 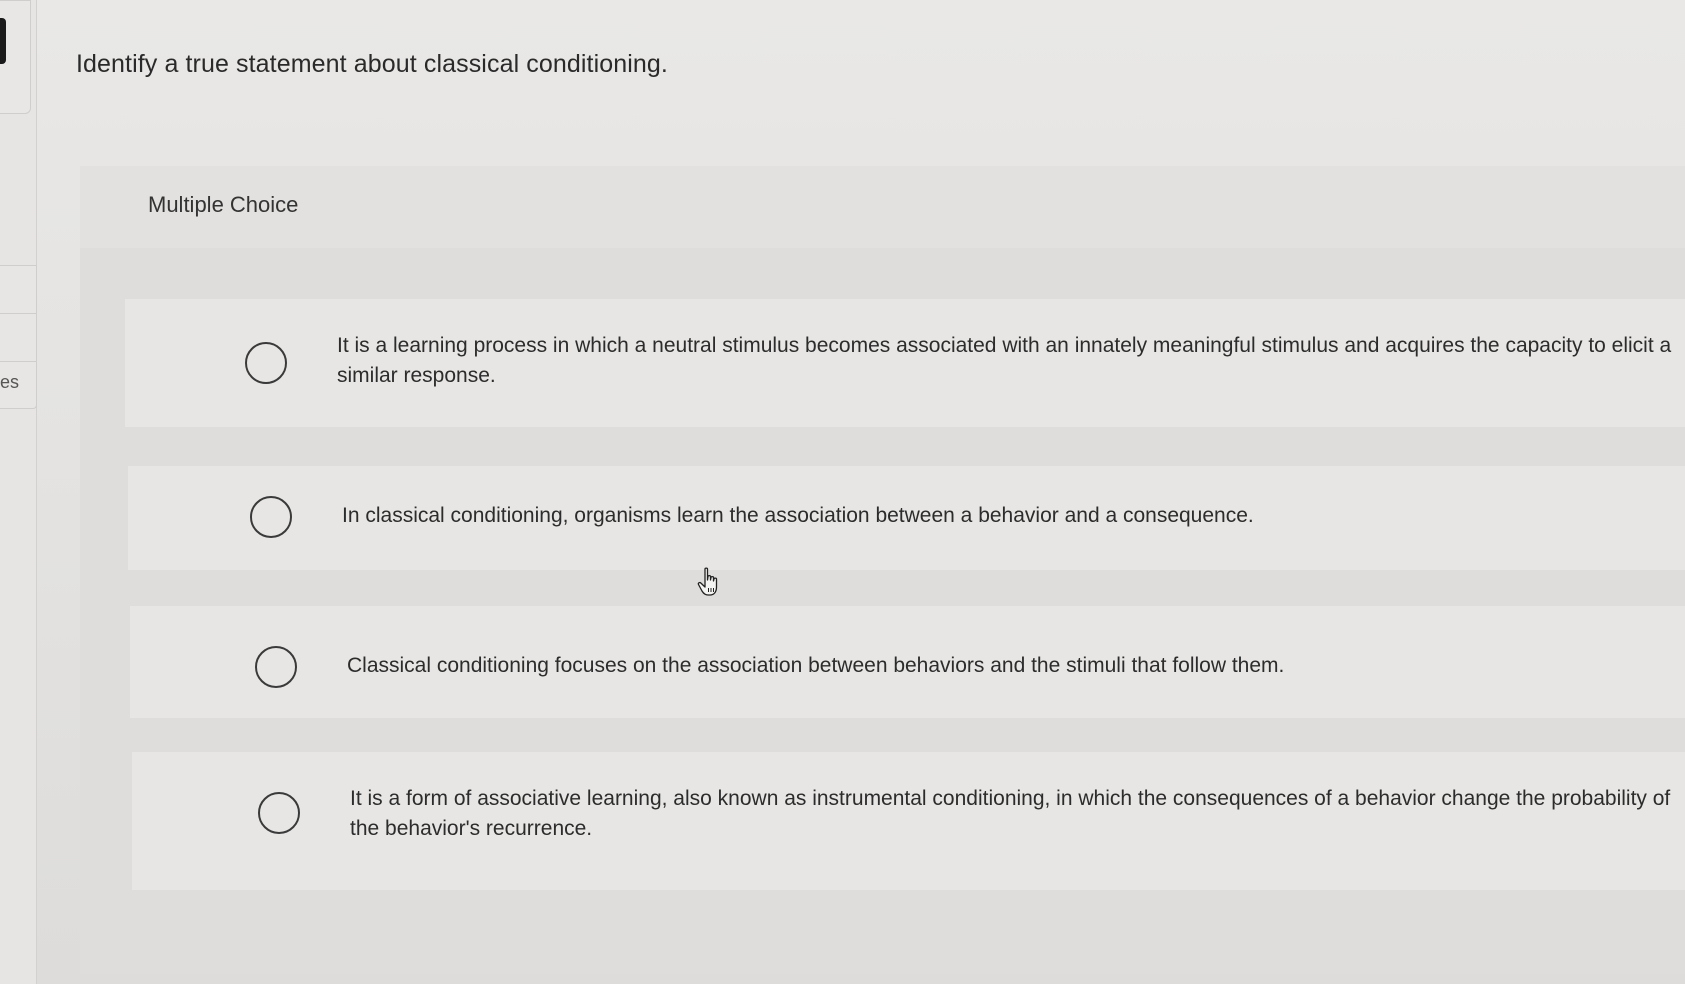 I want to click on rail-tab-label: es, so click(x=9, y=382).